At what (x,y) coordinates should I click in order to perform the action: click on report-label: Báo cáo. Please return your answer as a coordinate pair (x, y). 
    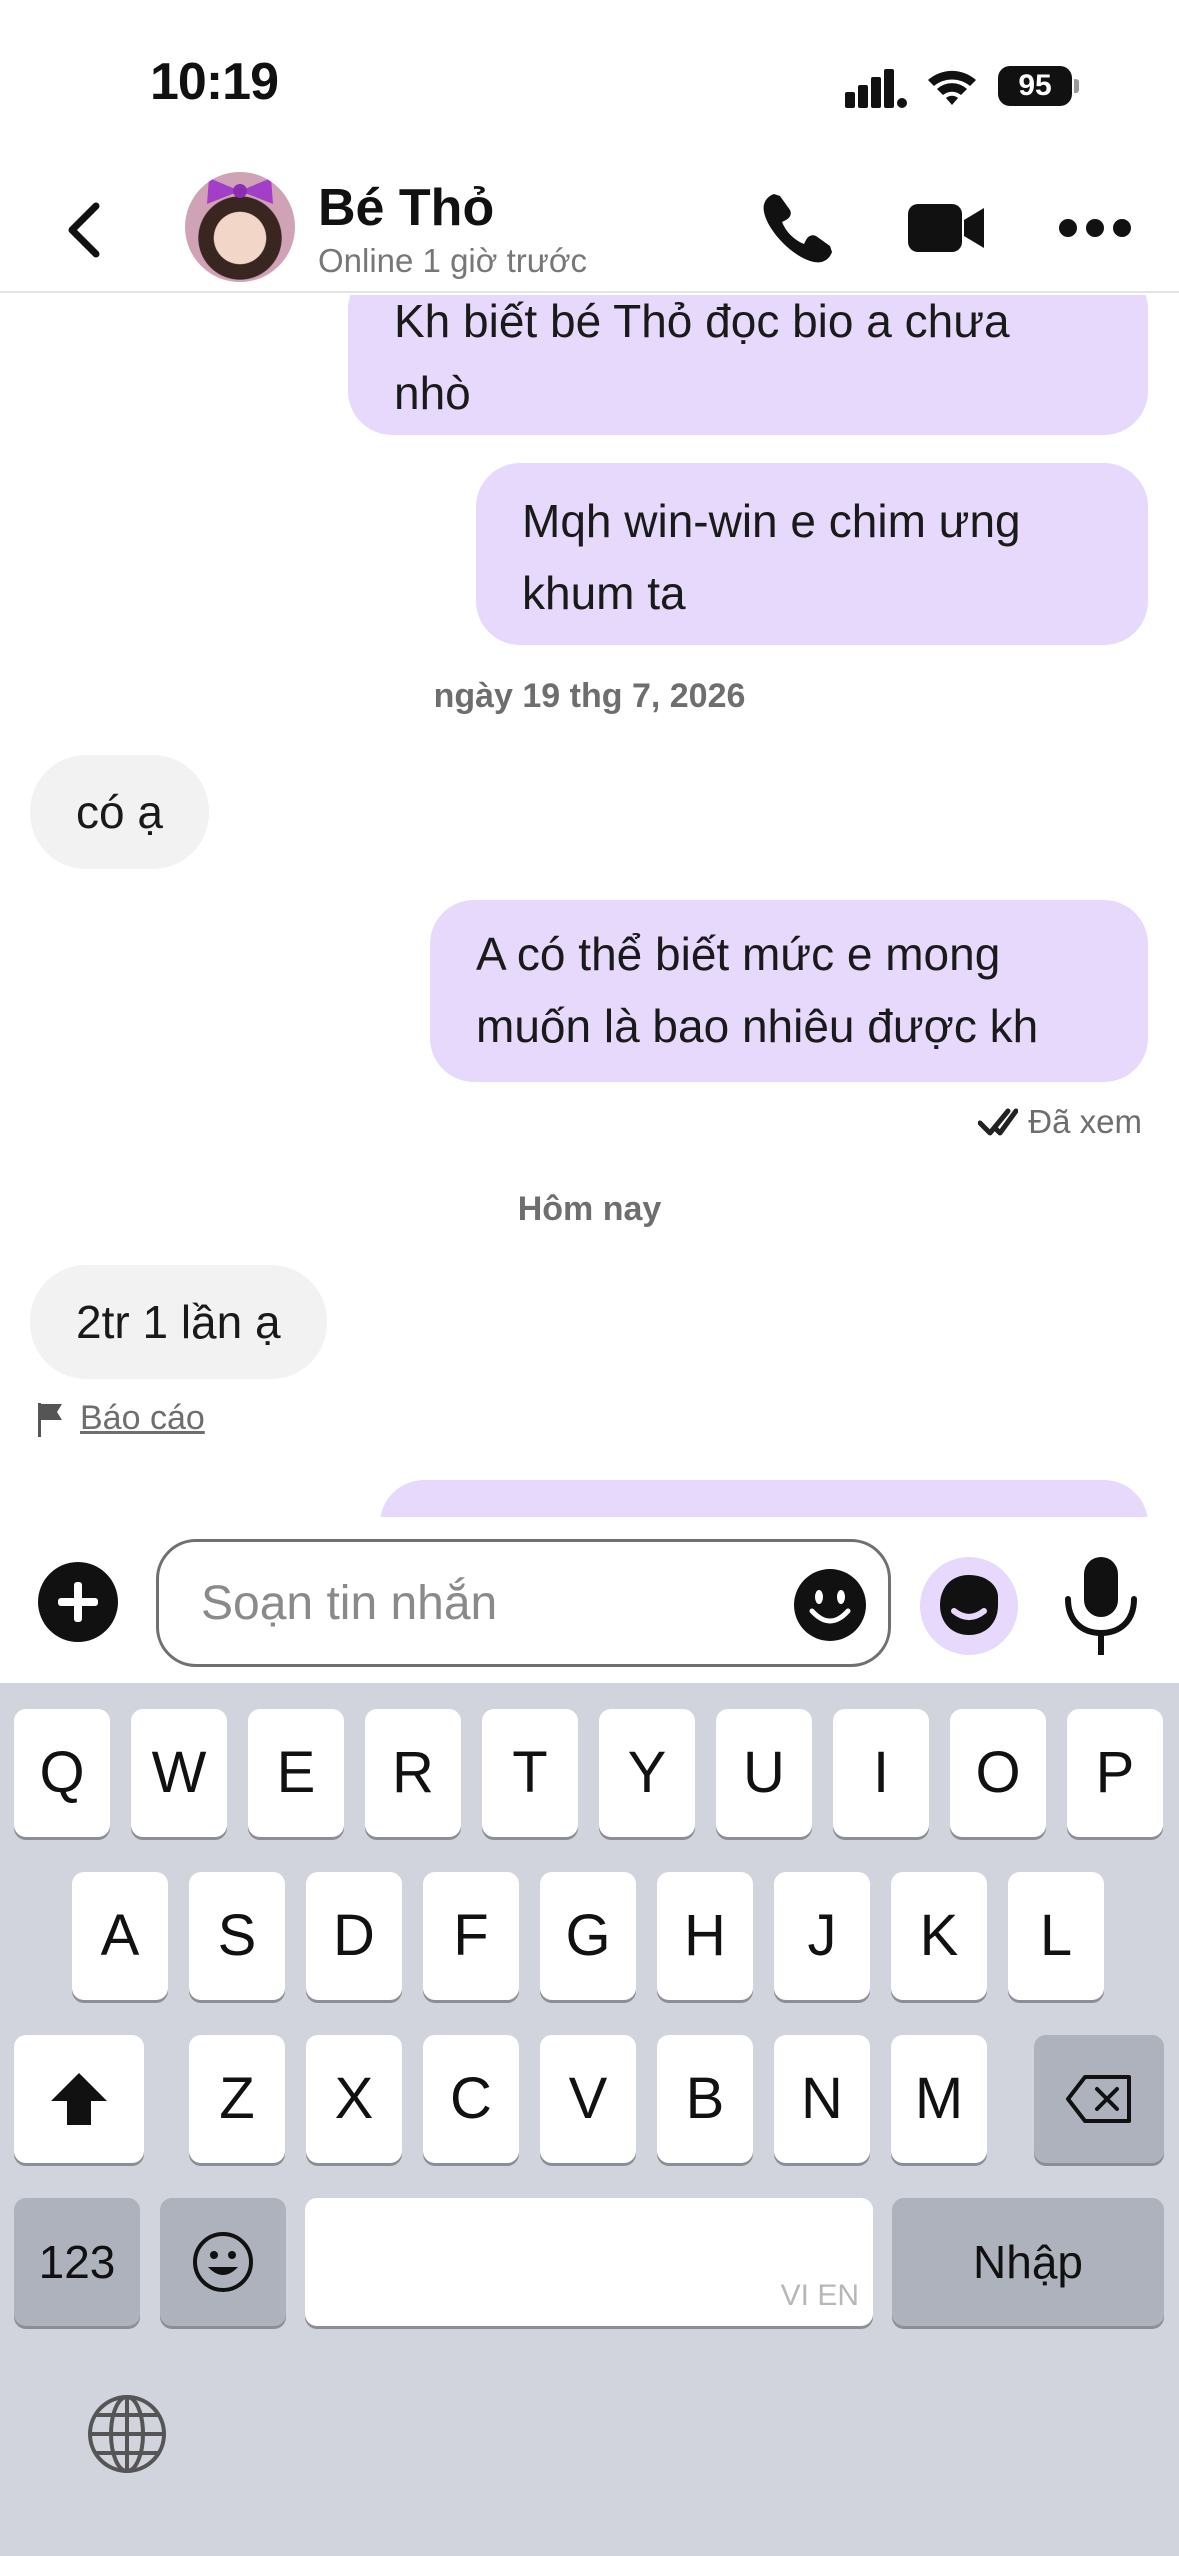
    Looking at the image, I should click on (142, 1418).